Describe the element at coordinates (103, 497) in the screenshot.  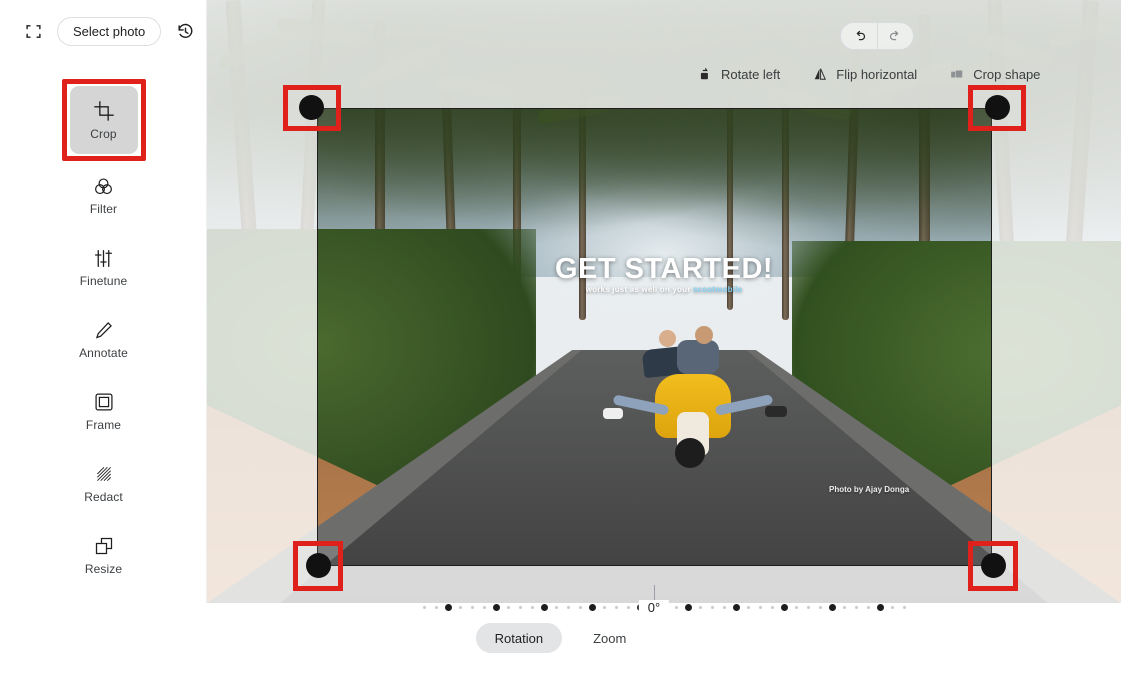
I see `sidebar-item-redact-label: Redact` at that location.